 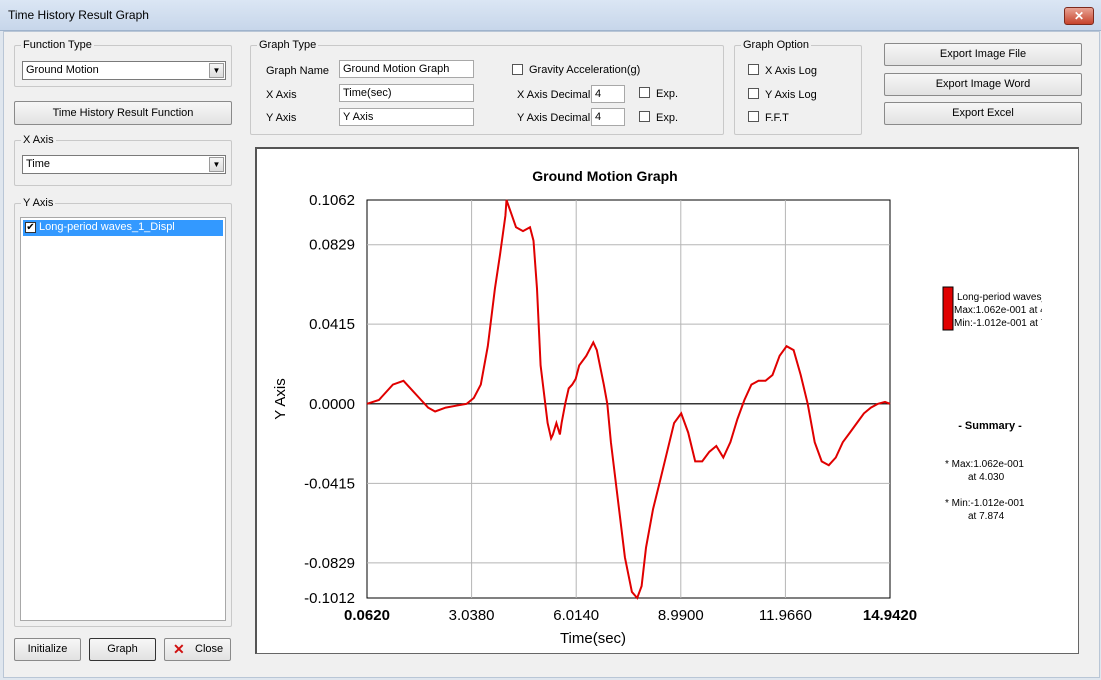 What do you see at coordinates (630, 615) in the screenshot?
I see `x-tick-labels: 0.0620 3.0380 6.0140 8.9900 11.9660 14.9420` at bounding box center [630, 615].